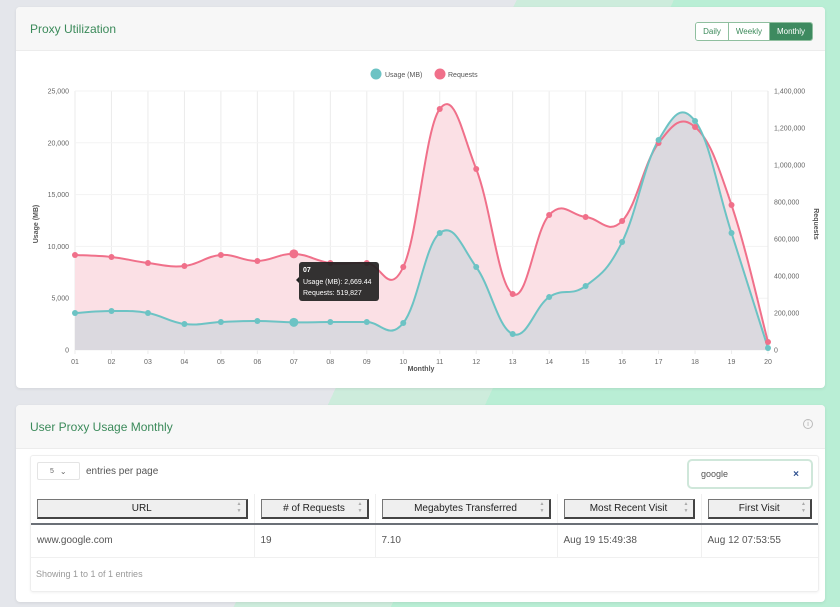  What do you see at coordinates (75, 362) in the screenshot?
I see `x-tick-label: 01` at bounding box center [75, 362].